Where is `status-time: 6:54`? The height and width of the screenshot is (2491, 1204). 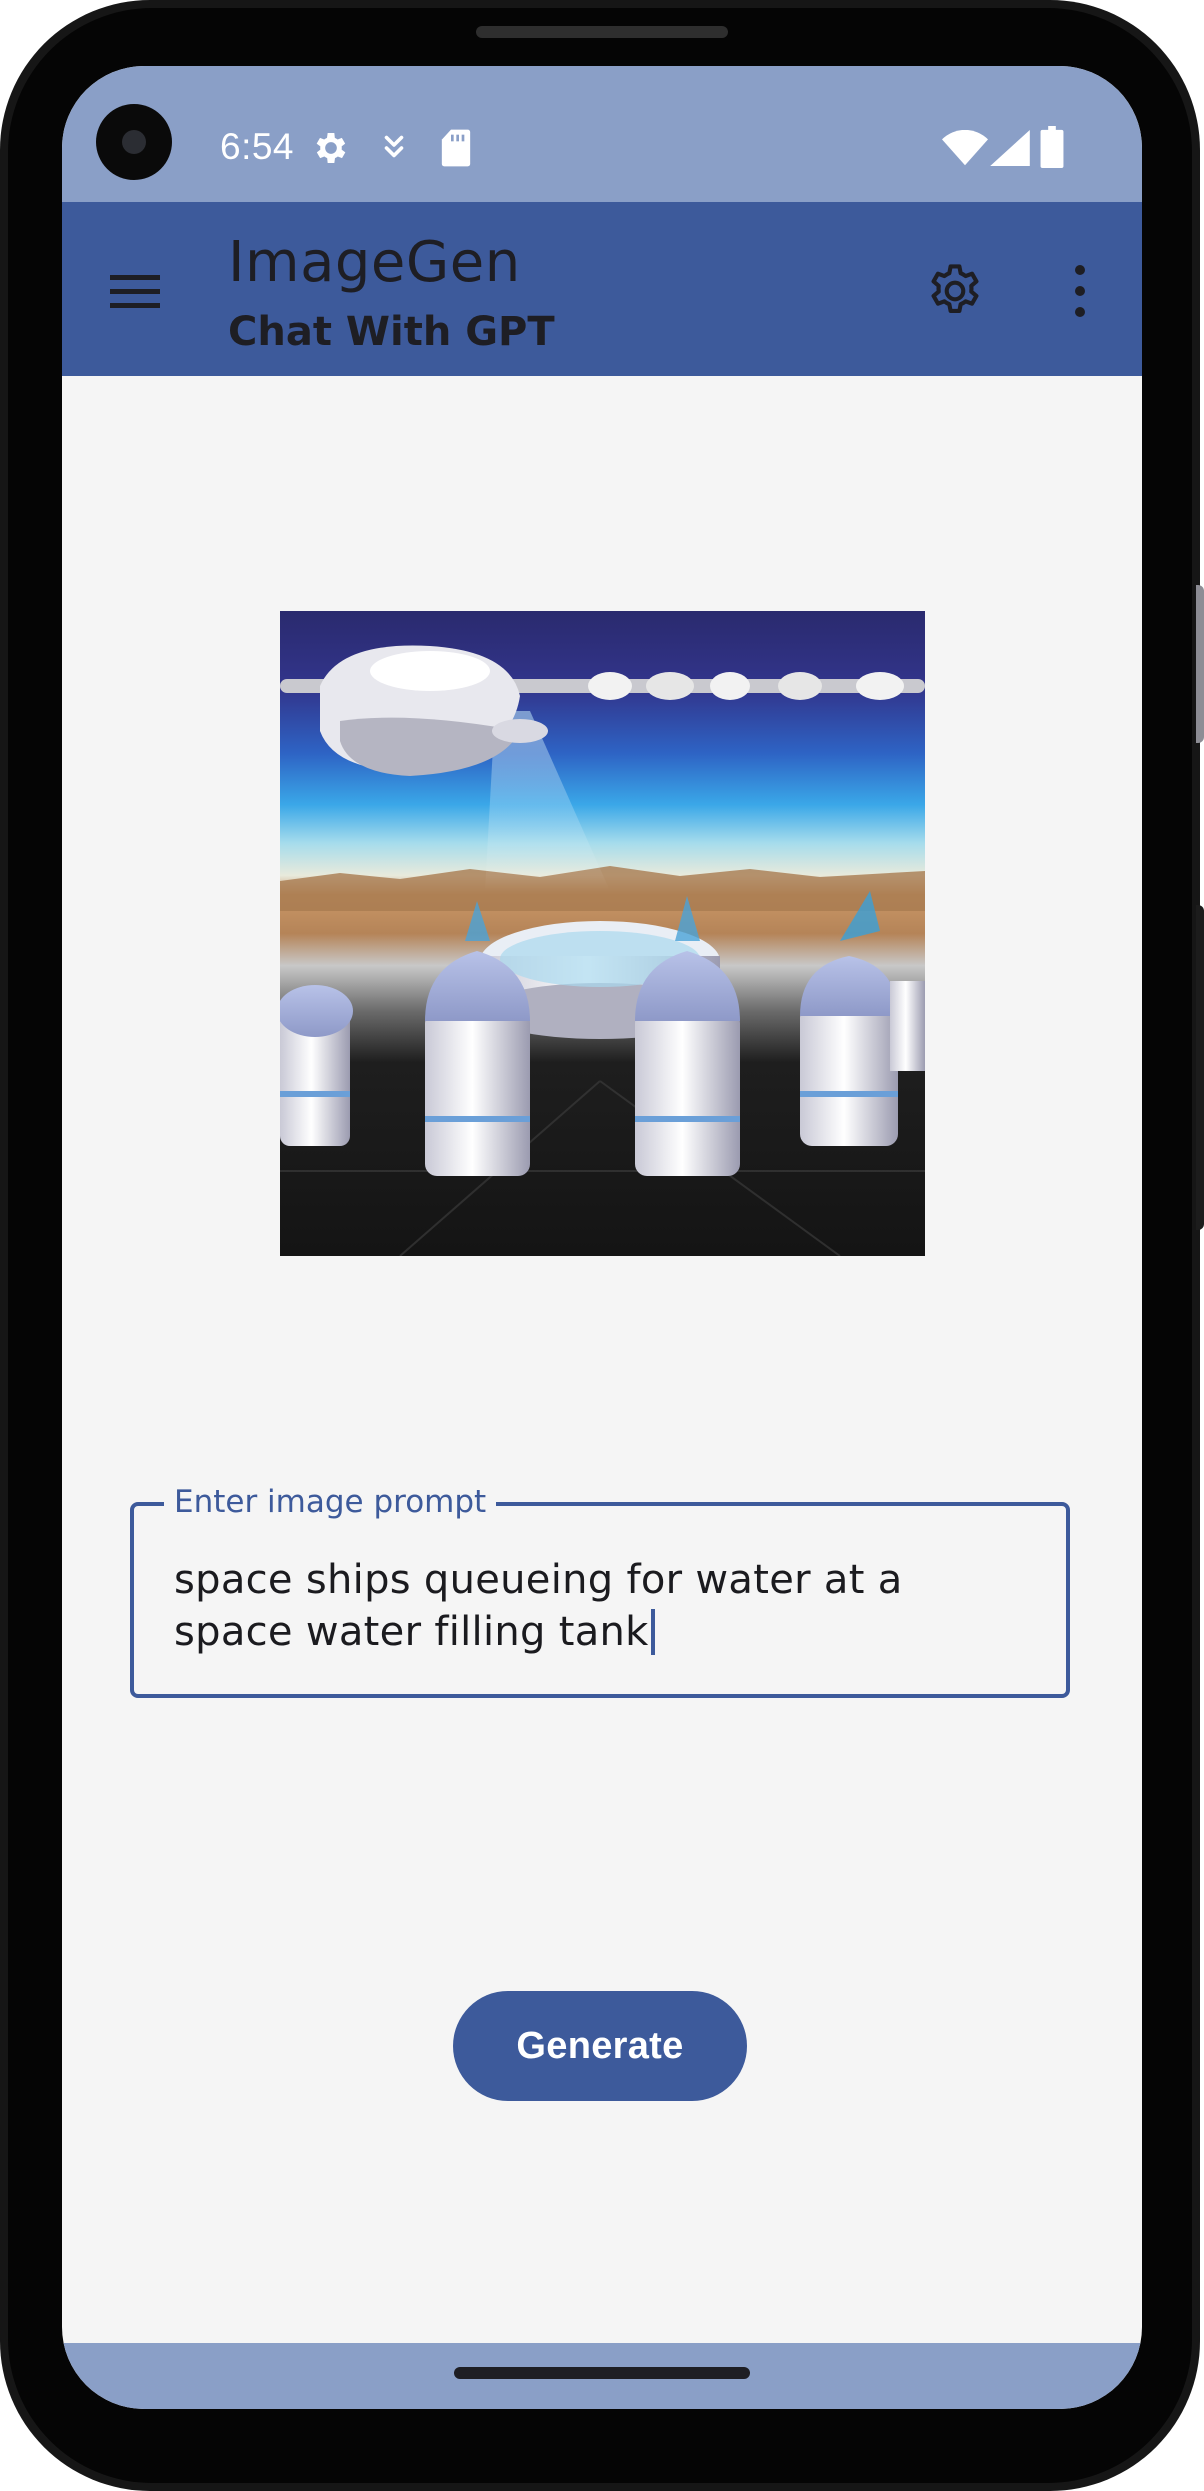 status-time: 6:54 is located at coordinates (257, 146).